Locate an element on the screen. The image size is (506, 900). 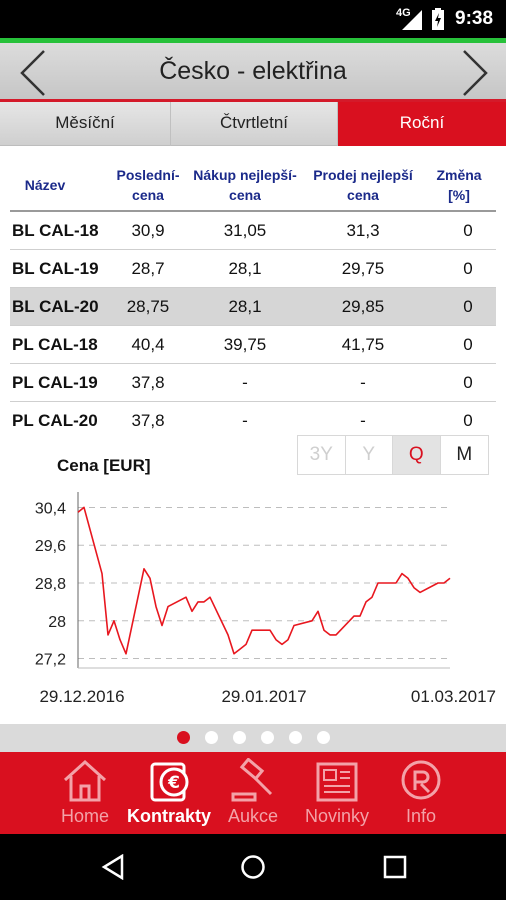
table-row: BL CAL-19 28,7 28,1 29,75 0 is located at coordinates (253, 269).